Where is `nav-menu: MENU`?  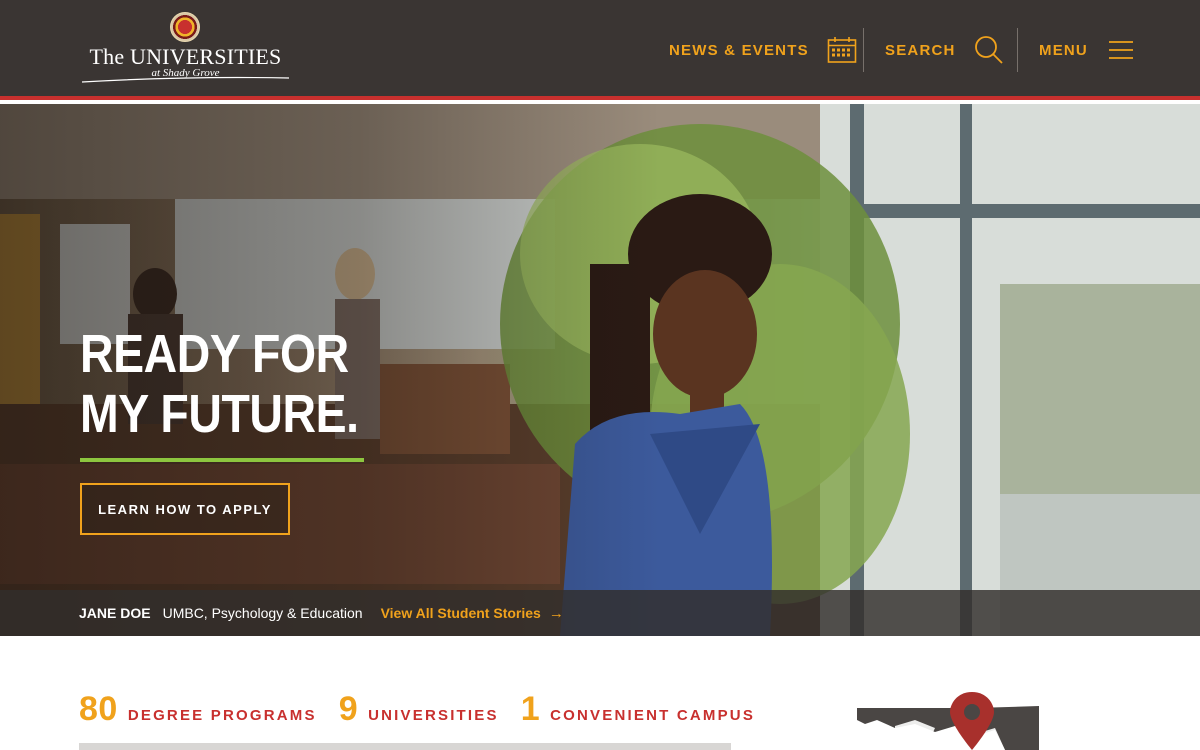
nav-menu: MENU is located at coordinates (1086, 50).